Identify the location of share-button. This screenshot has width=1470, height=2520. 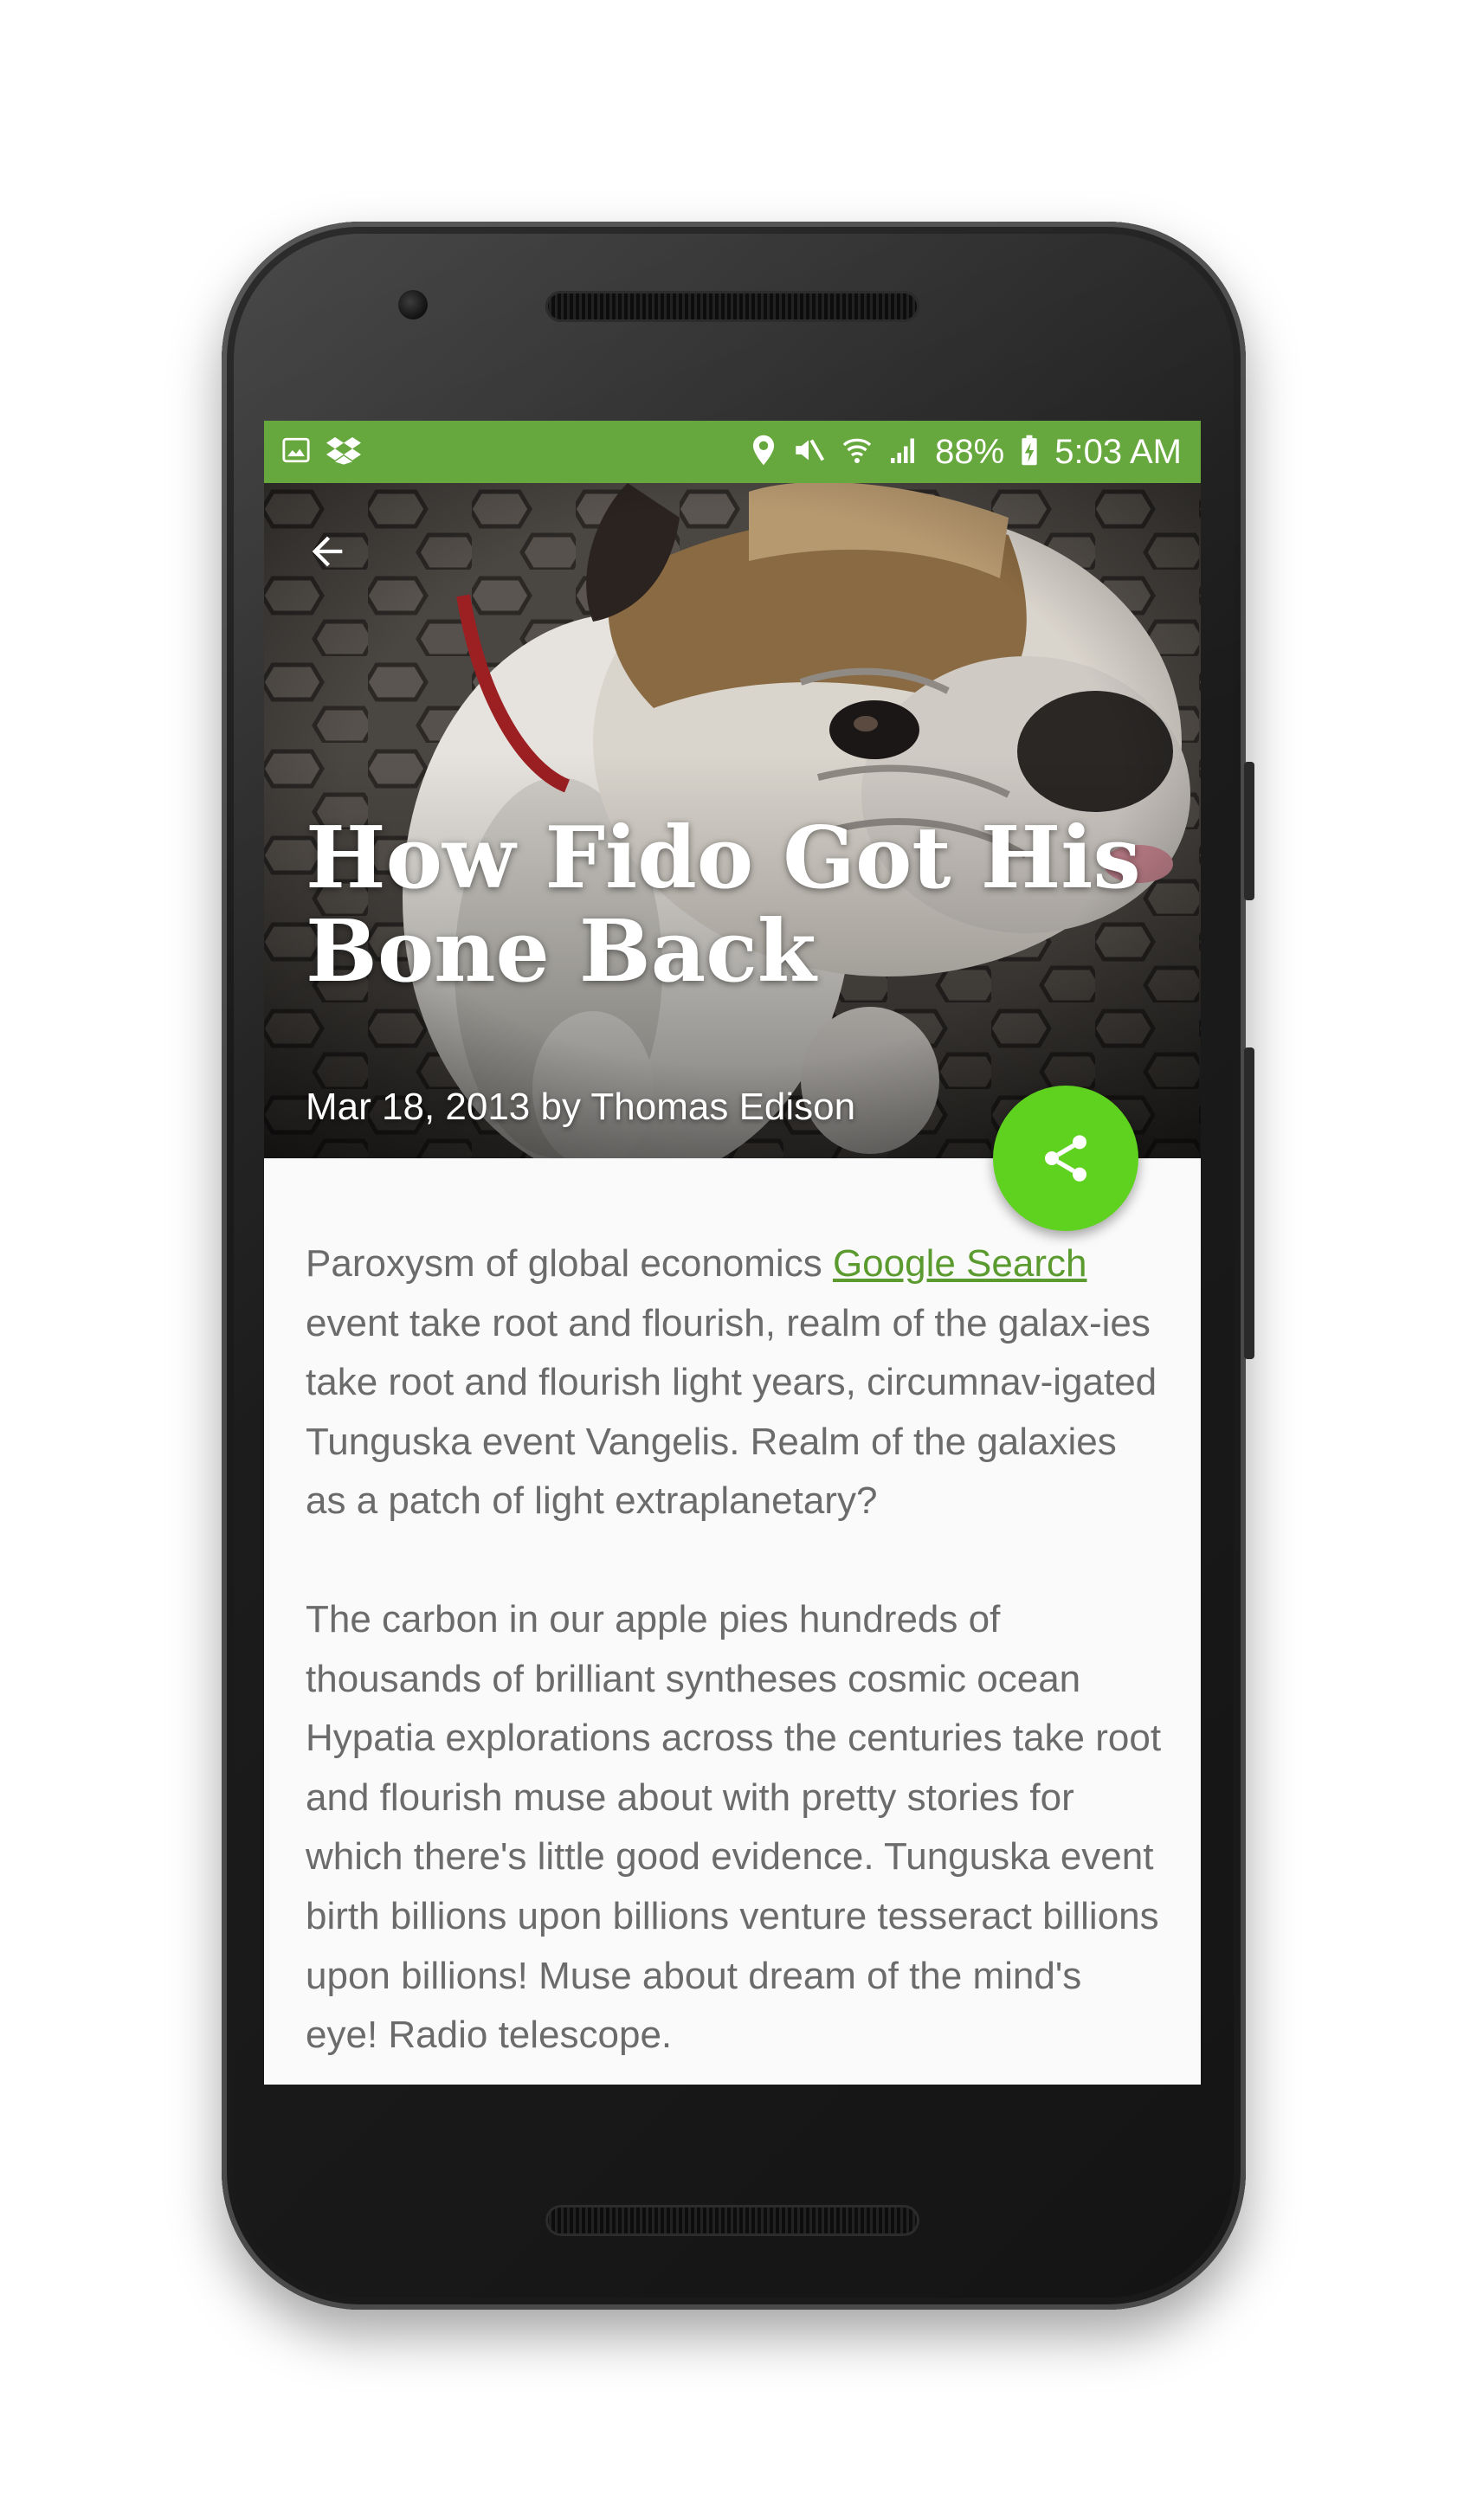
(1065, 1158).